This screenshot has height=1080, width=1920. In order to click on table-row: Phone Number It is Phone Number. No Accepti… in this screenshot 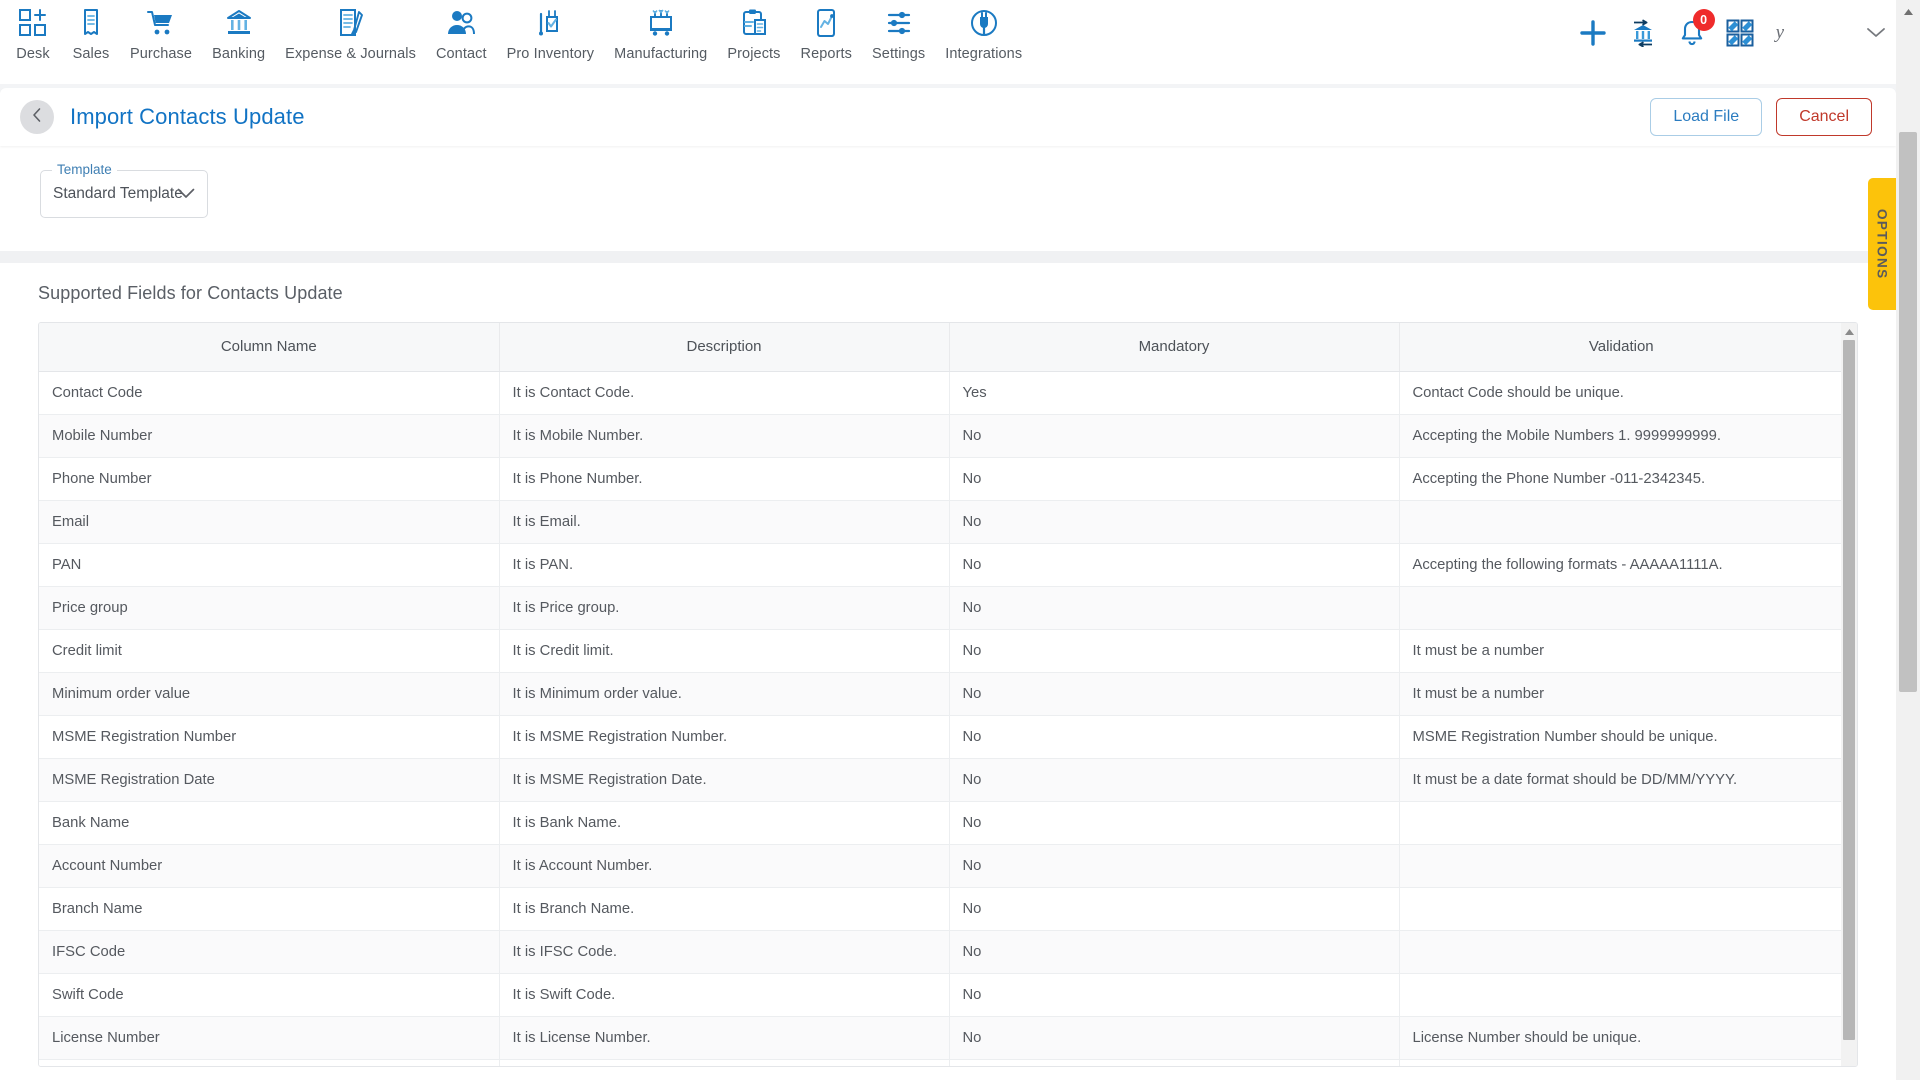, I will do `click(941, 479)`.